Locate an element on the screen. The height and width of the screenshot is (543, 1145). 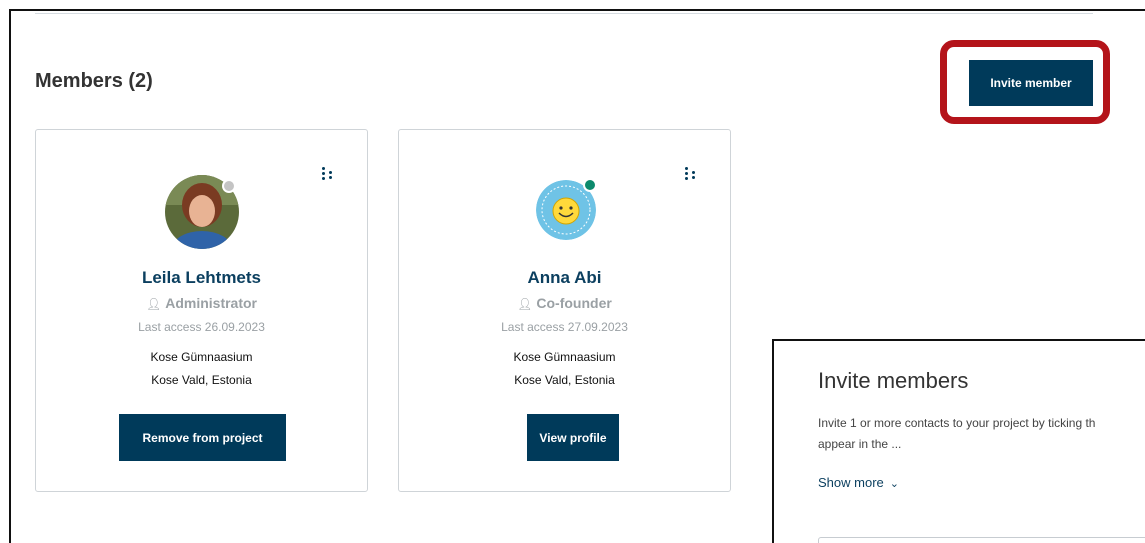
member-role: 👤︎ Co-founder is located at coordinates (564, 303).